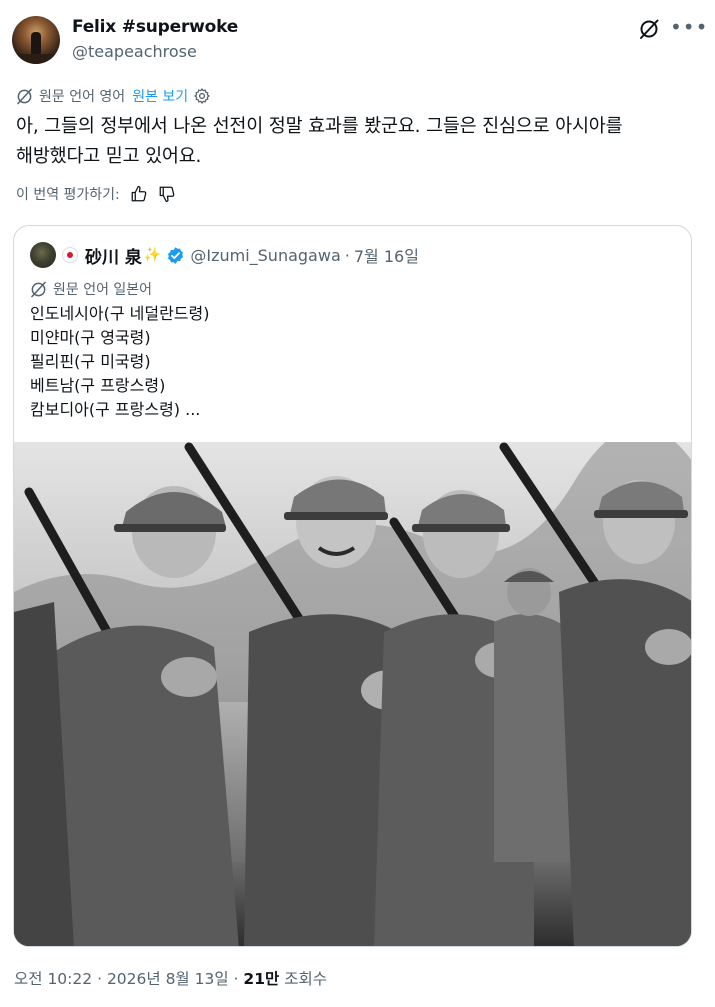 The image size is (715, 1007). What do you see at coordinates (103, 290) in the screenshot?
I see `quoted-original-language-label: 원문 언어 일본어` at bounding box center [103, 290].